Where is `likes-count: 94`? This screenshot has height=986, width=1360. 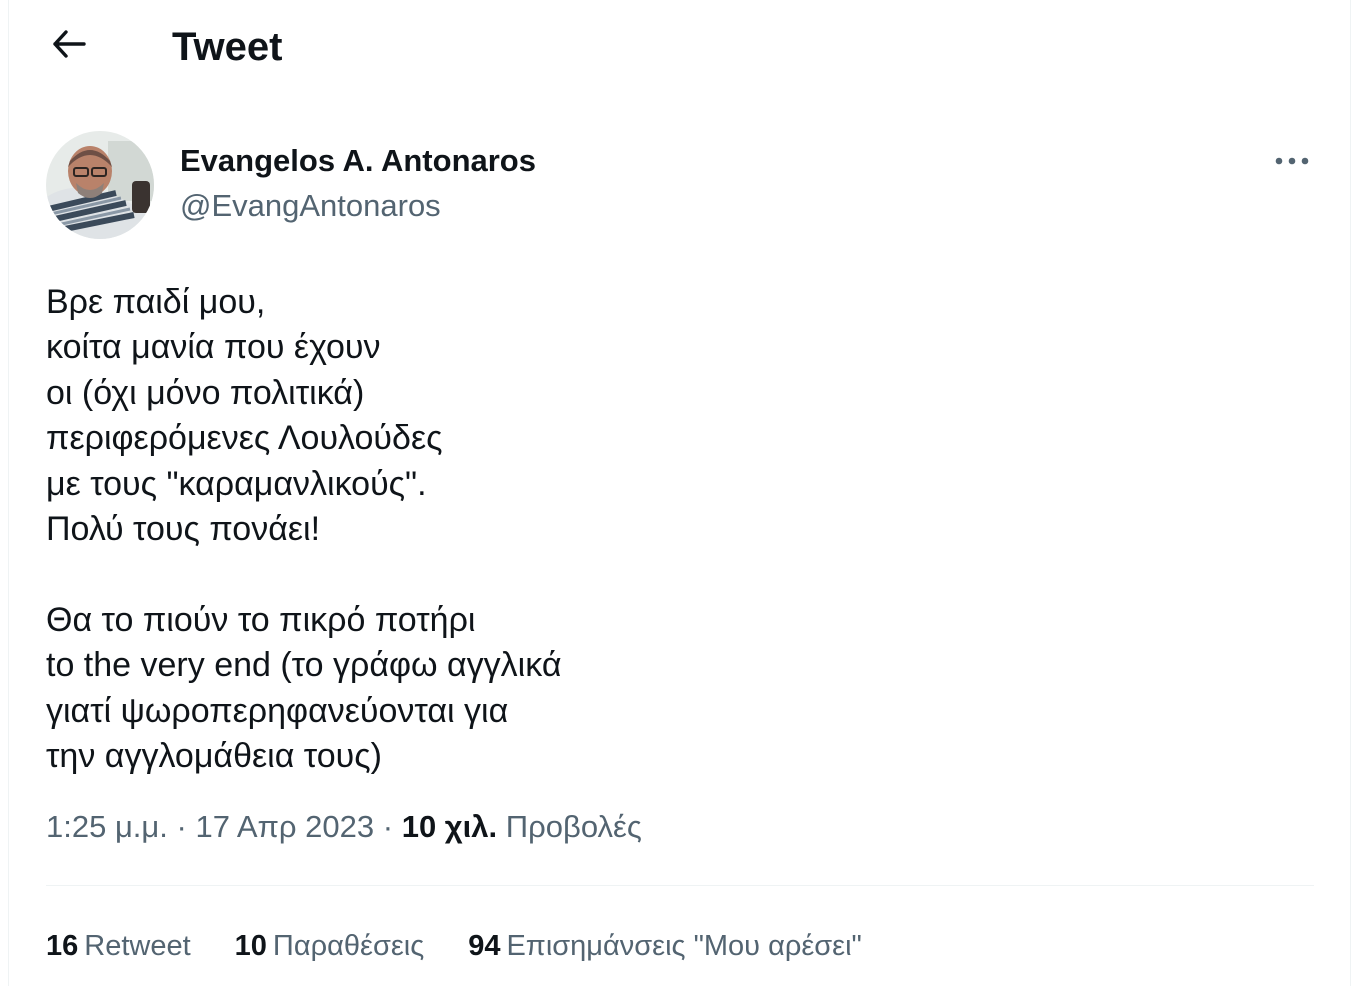 likes-count: 94 is located at coordinates (484, 946).